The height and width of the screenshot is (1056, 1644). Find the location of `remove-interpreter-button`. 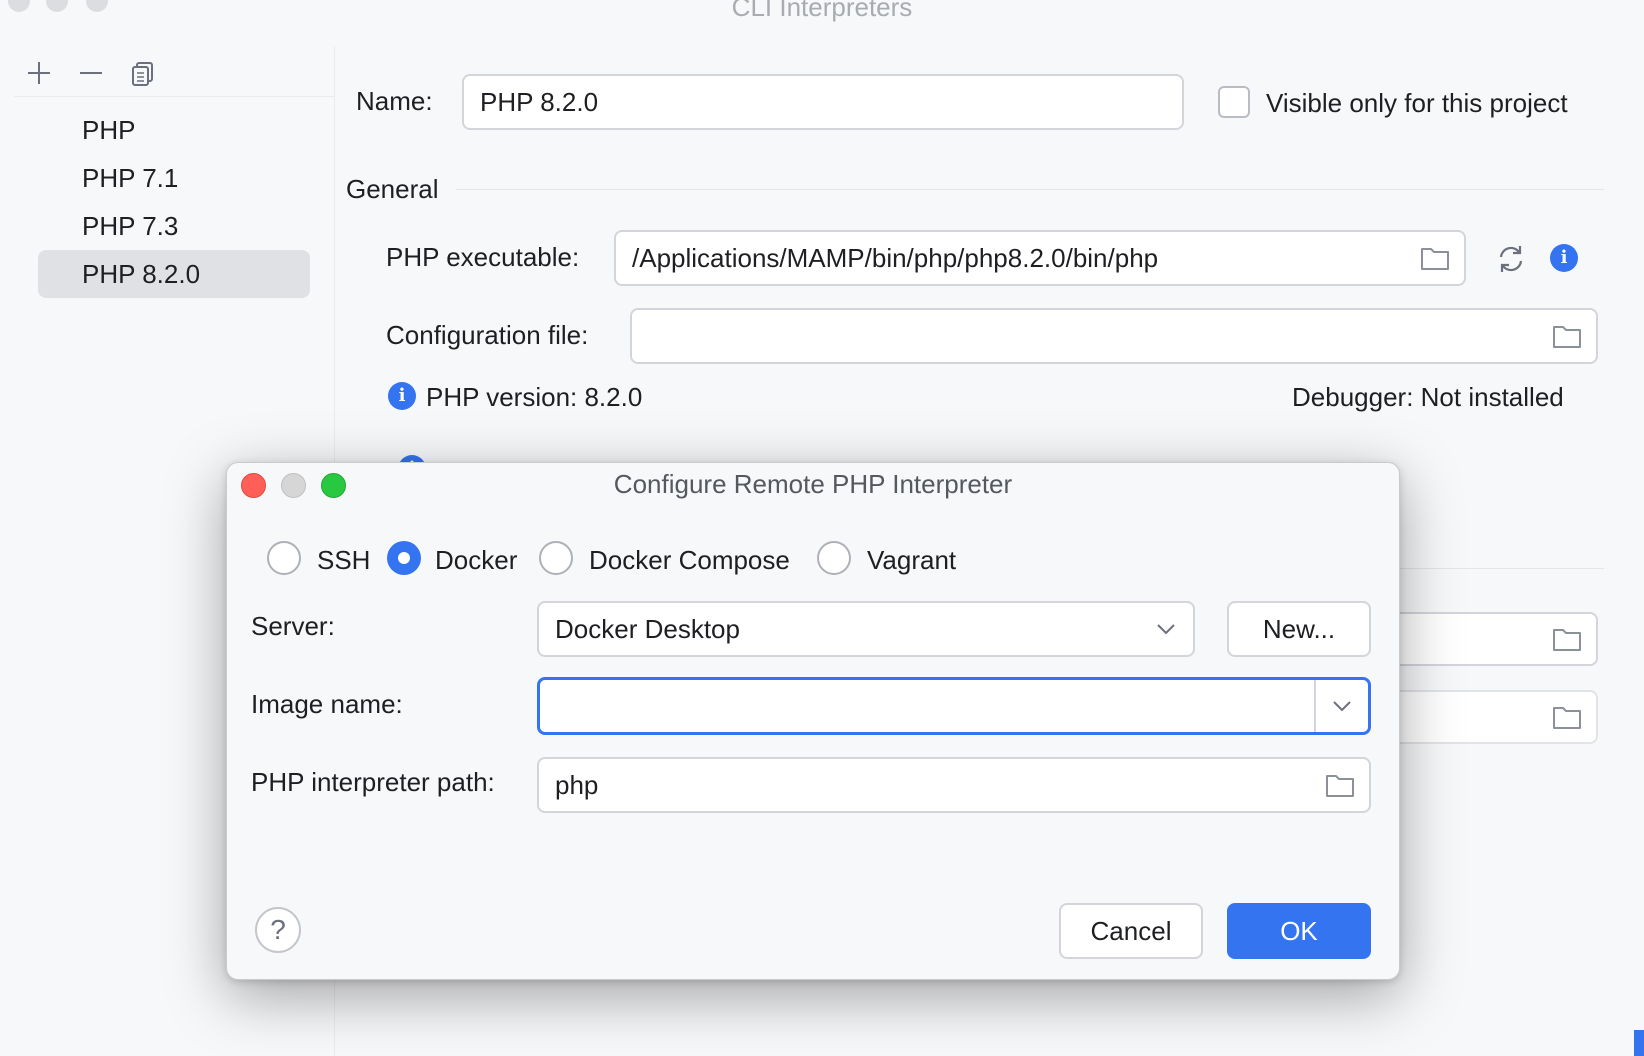

remove-interpreter-button is located at coordinates (91, 73).